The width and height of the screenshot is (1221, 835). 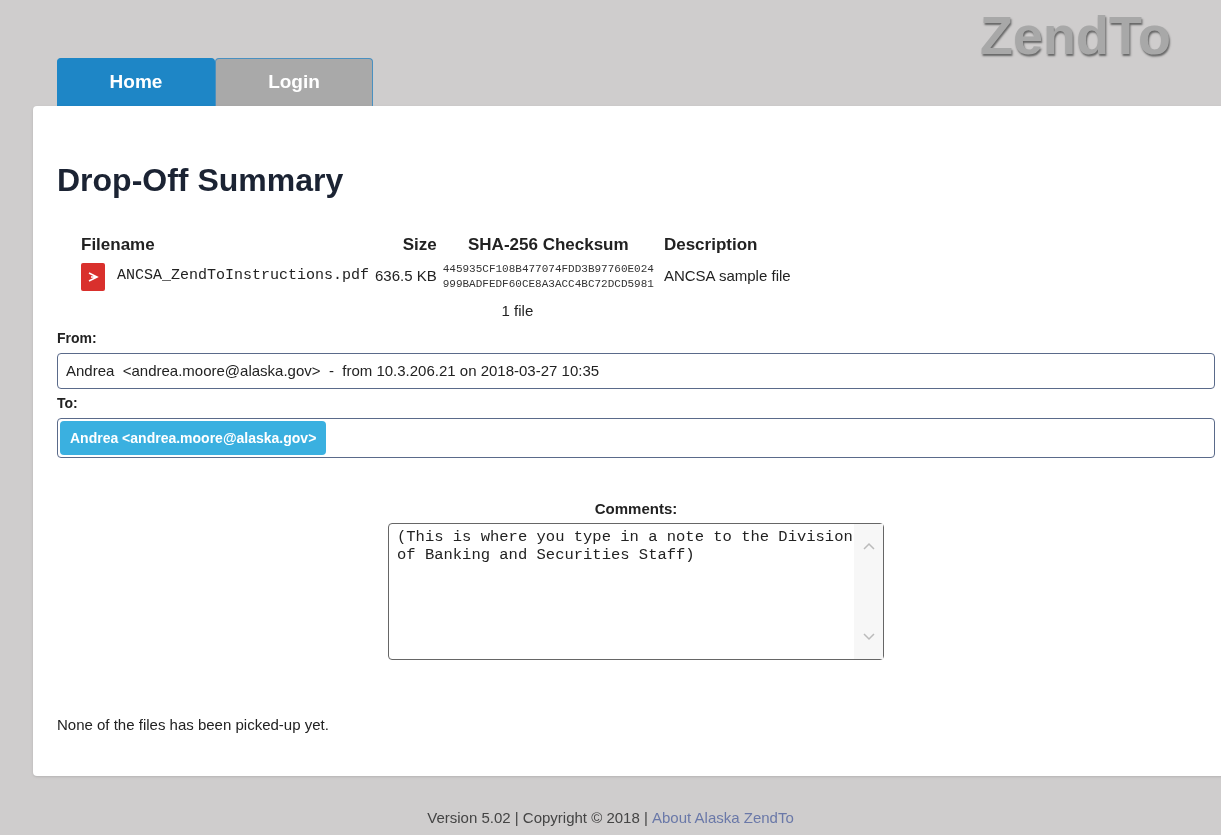 What do you see at coordinates (294, 82) in the screenshot?
I see `nav-tab: Login` at bounding box center [294, 82].